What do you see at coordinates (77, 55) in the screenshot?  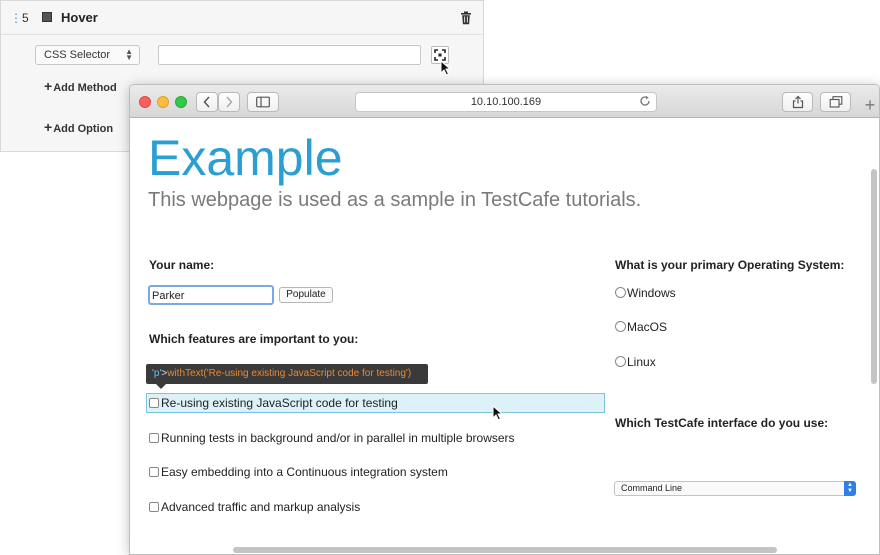 I see `selector-type-value: CSS Selector` at bounding box center [77, 55].